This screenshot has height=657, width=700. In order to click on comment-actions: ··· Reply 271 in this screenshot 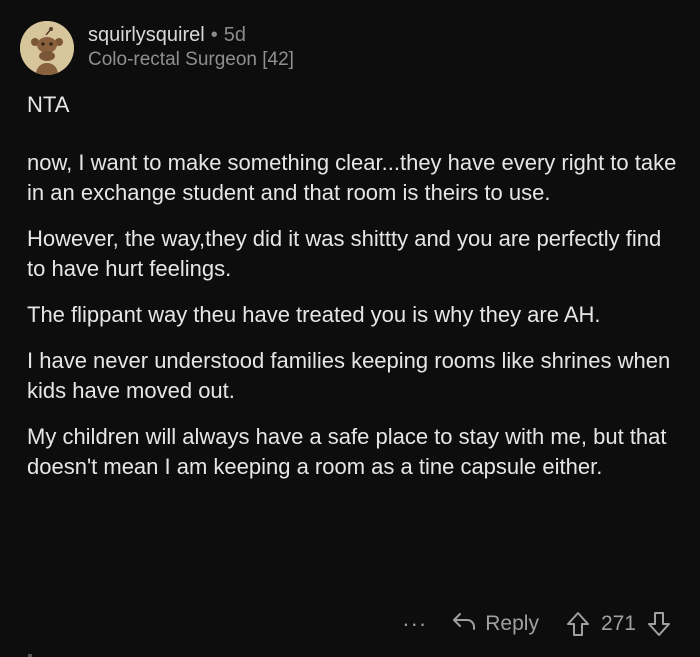, I will do `click(537, 624)`.